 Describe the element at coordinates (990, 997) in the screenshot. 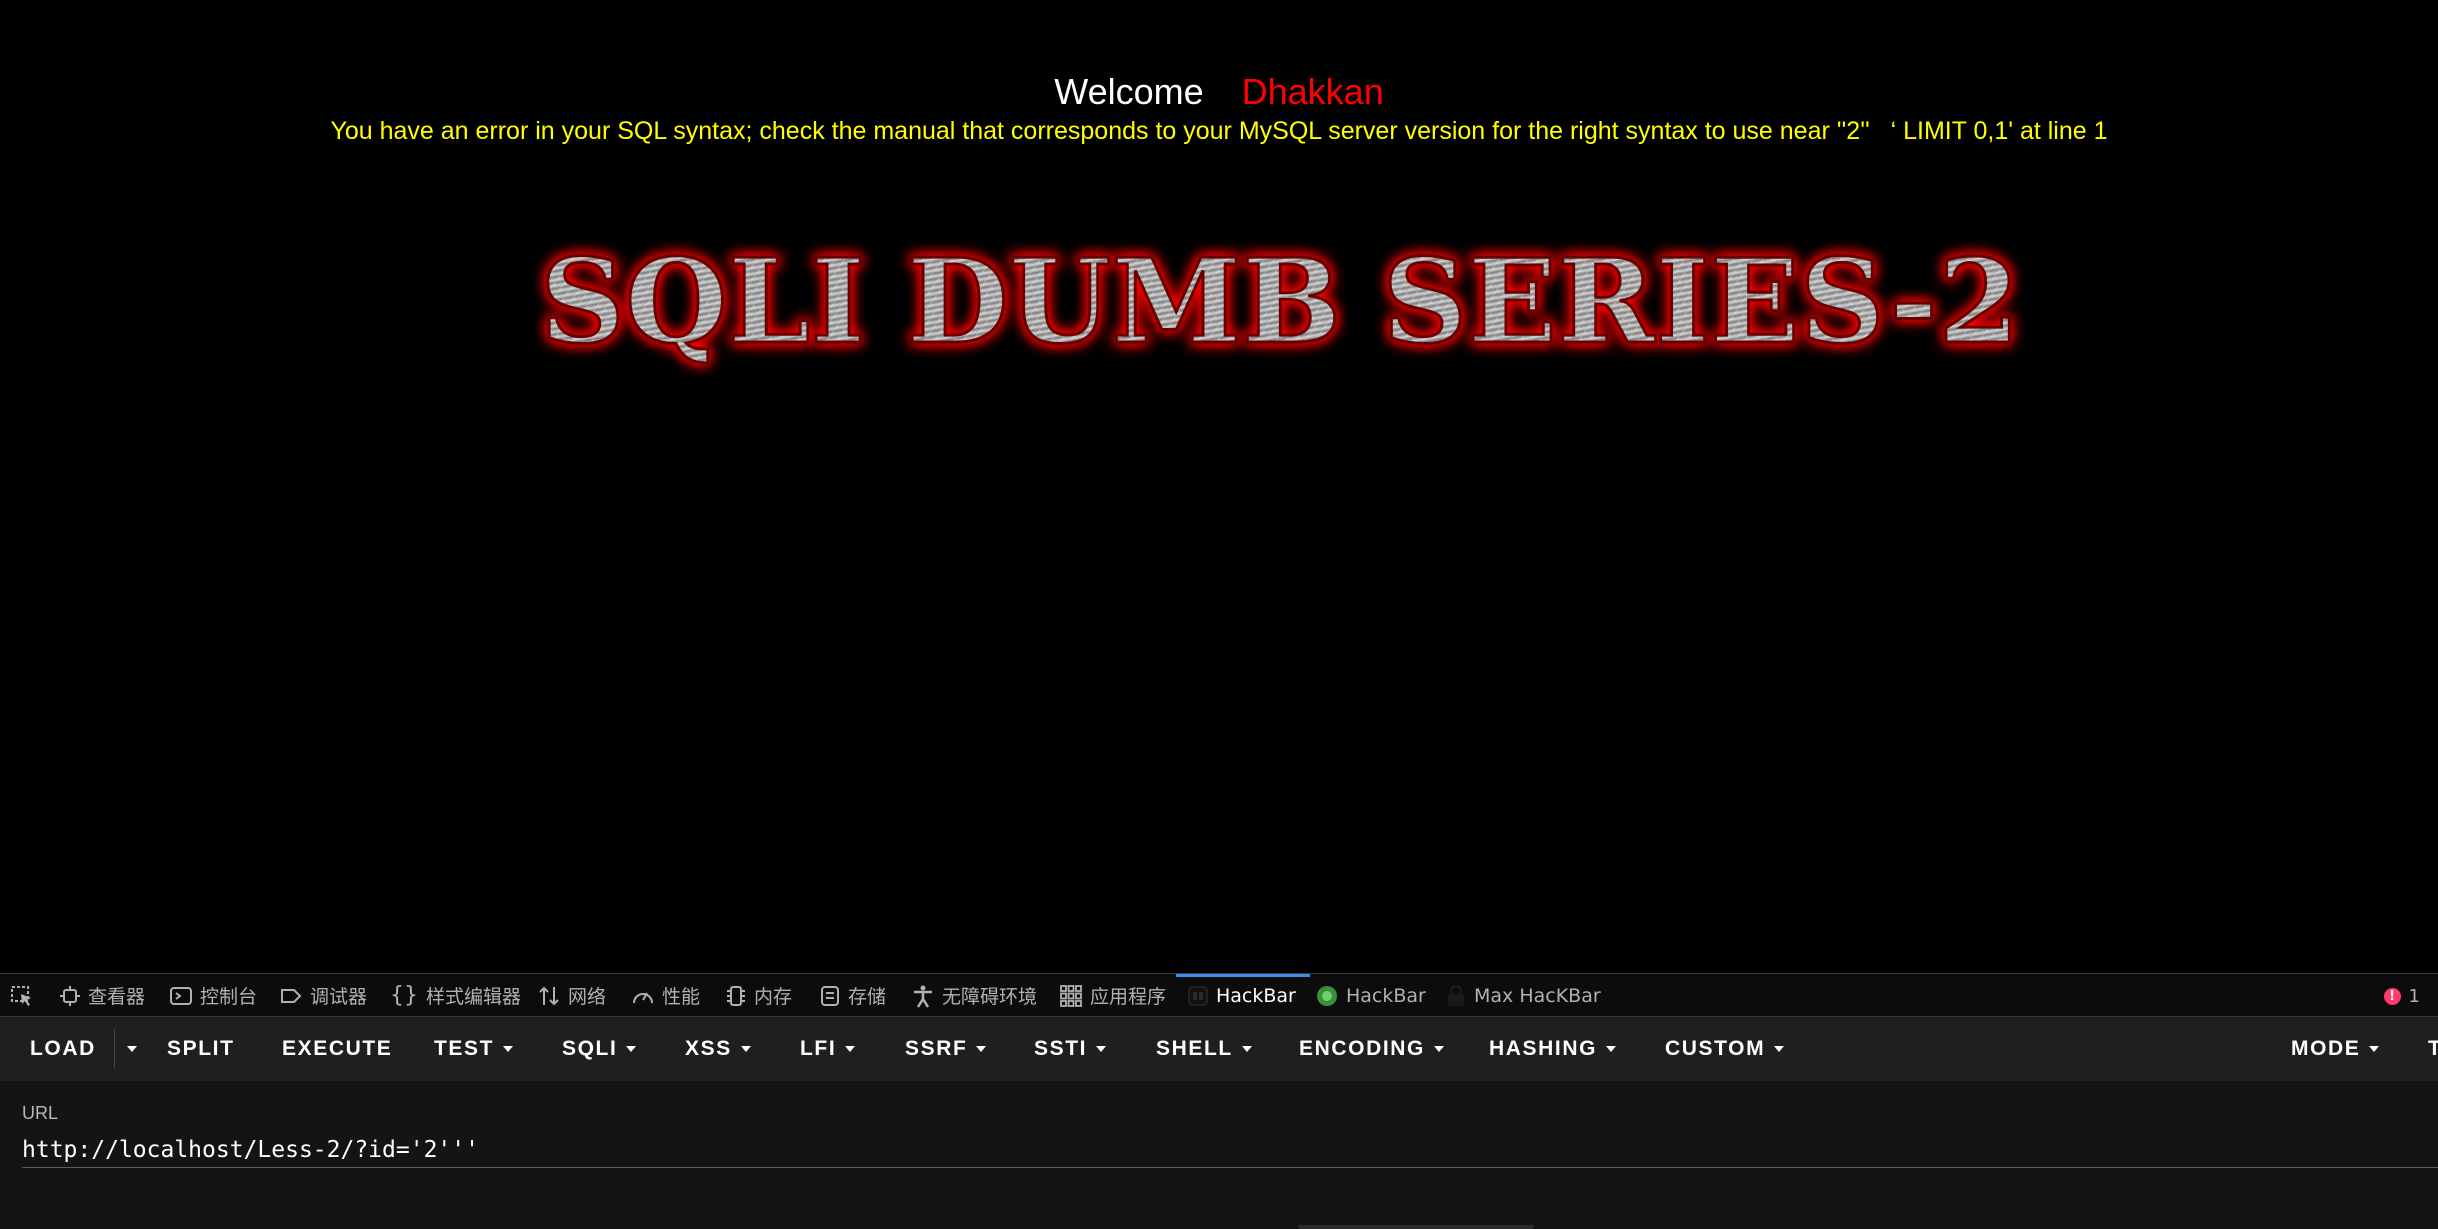

I see `tab-label: 无障碍环境` at that location.